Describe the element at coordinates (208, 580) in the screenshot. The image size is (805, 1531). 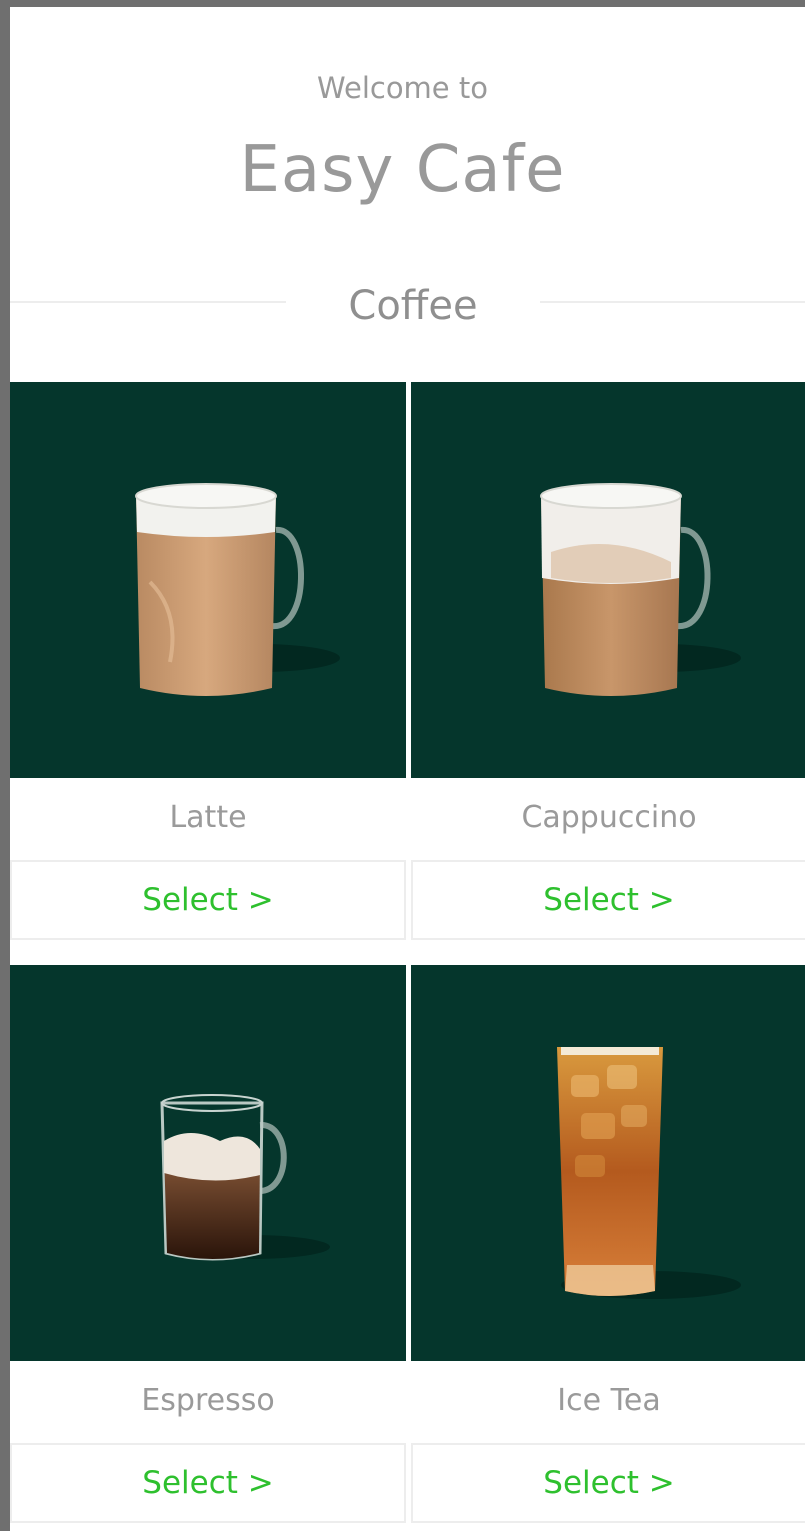
I see `latte-image` at that location.